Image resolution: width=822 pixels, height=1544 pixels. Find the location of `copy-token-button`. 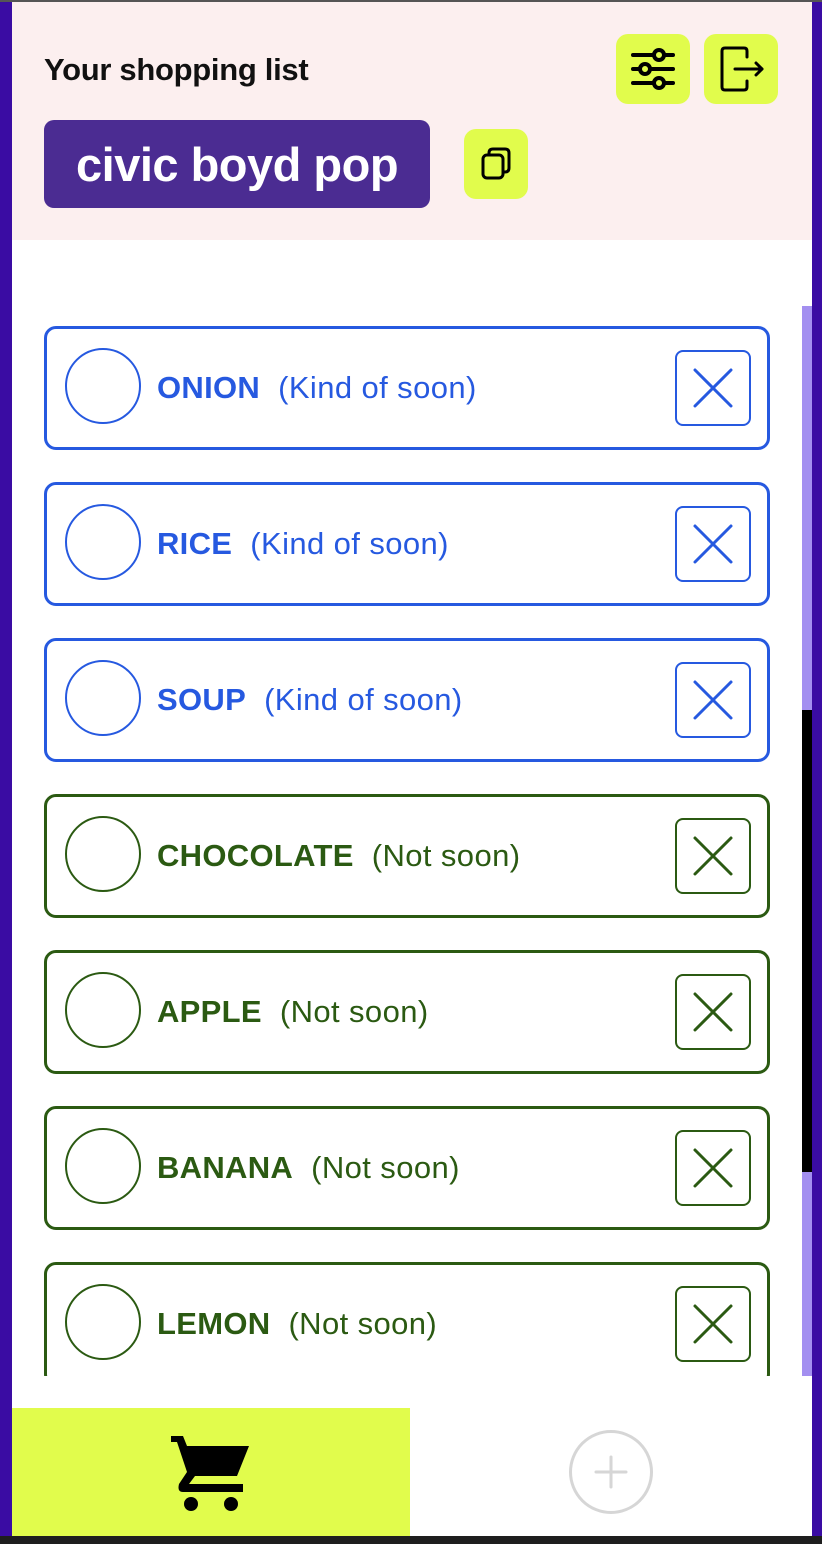

copy-token-button is located at coordinates (496, 164).